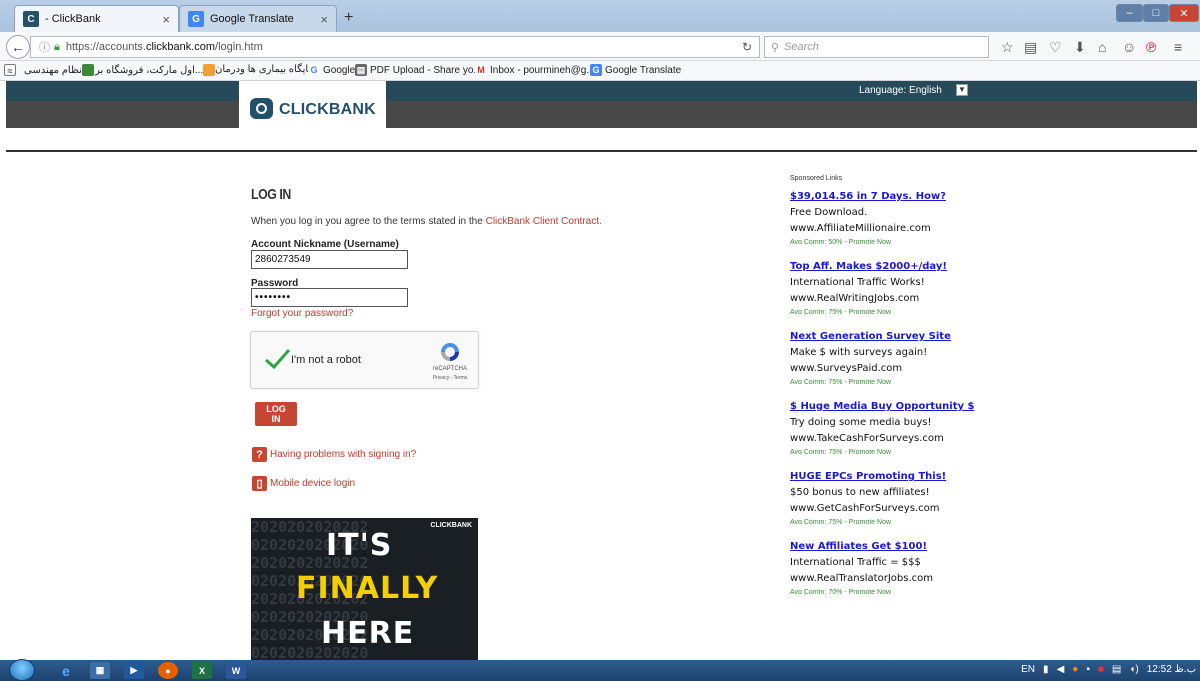  I want to click on bookmark-item: پایگاه بیماری ها ودرمان, so click(263, 69).